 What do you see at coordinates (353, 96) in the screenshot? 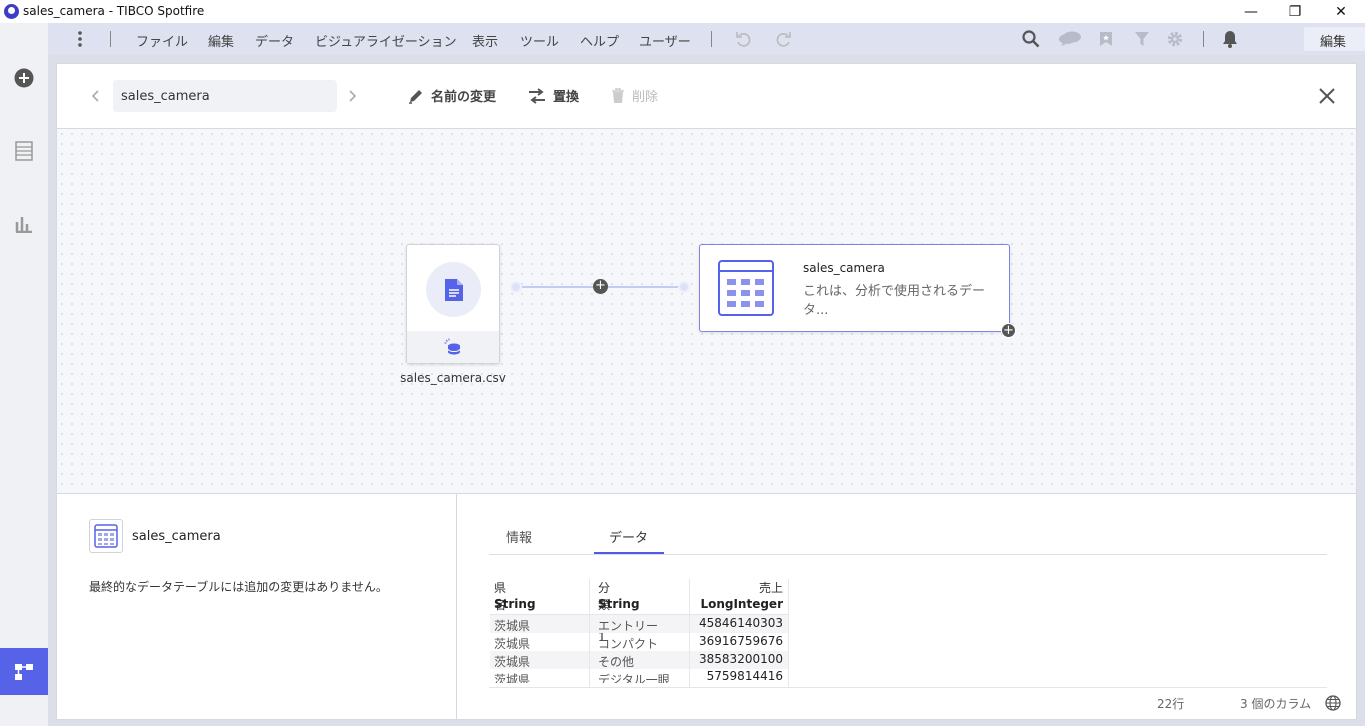
I see `next-arrow-icon` at bounding box center [353, 96].